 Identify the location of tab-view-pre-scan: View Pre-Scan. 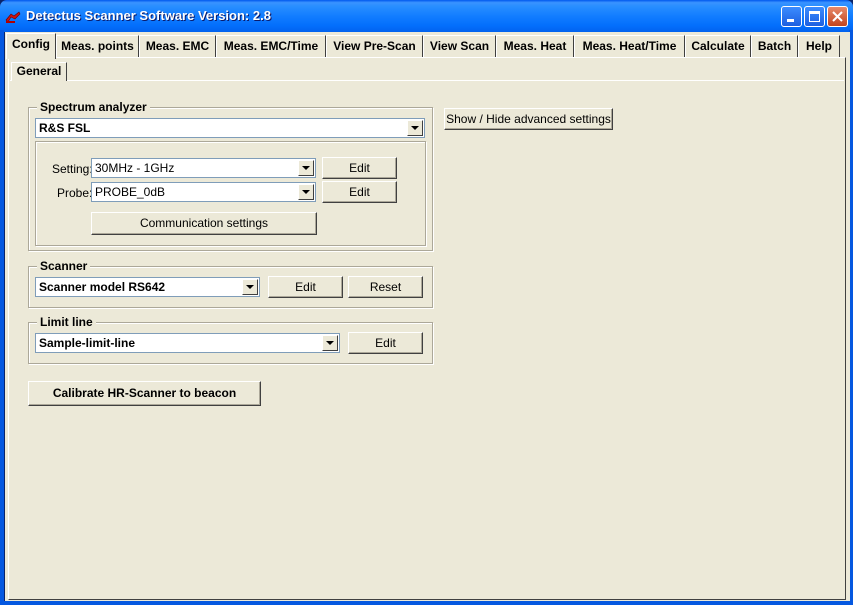
(374, 46).